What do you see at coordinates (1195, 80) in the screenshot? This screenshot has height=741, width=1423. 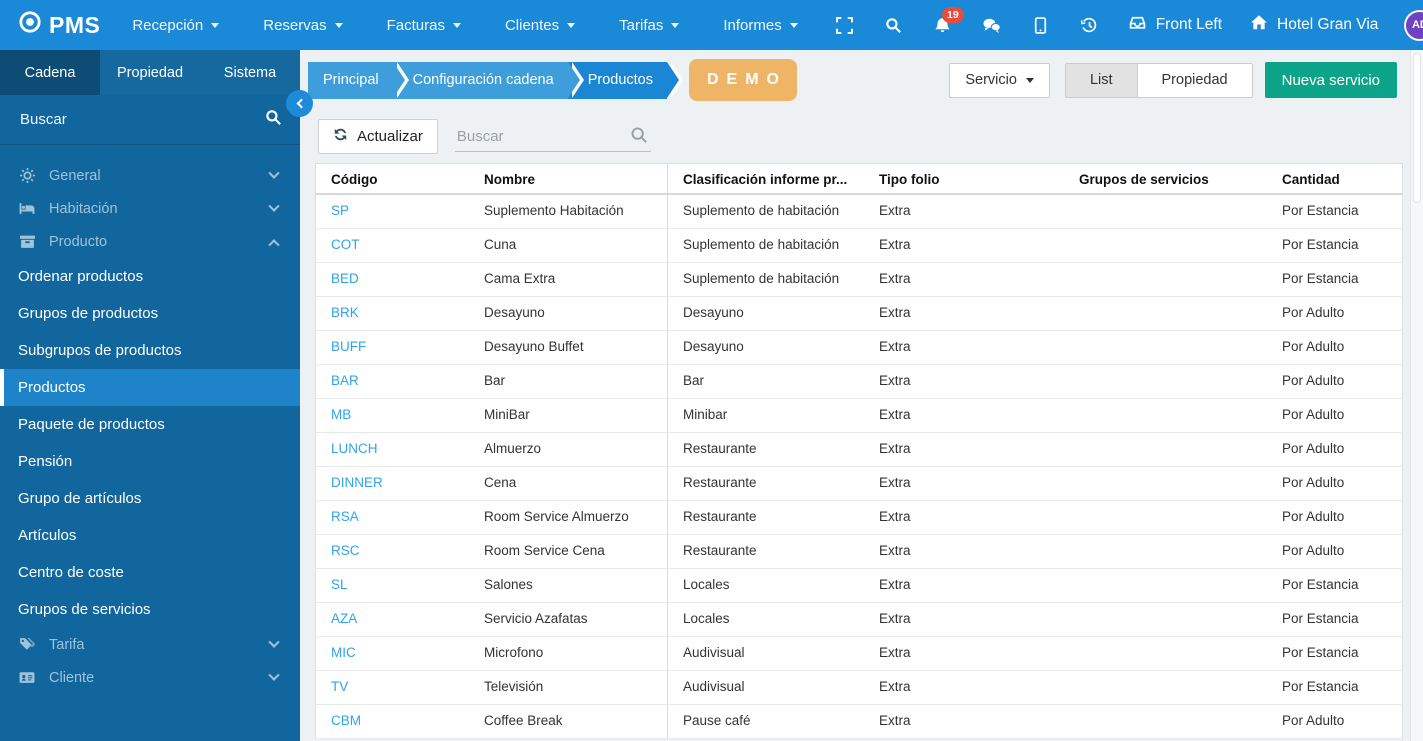 I see `view-button-propiedad: Propiedad` at bounding box center [1195, 80].